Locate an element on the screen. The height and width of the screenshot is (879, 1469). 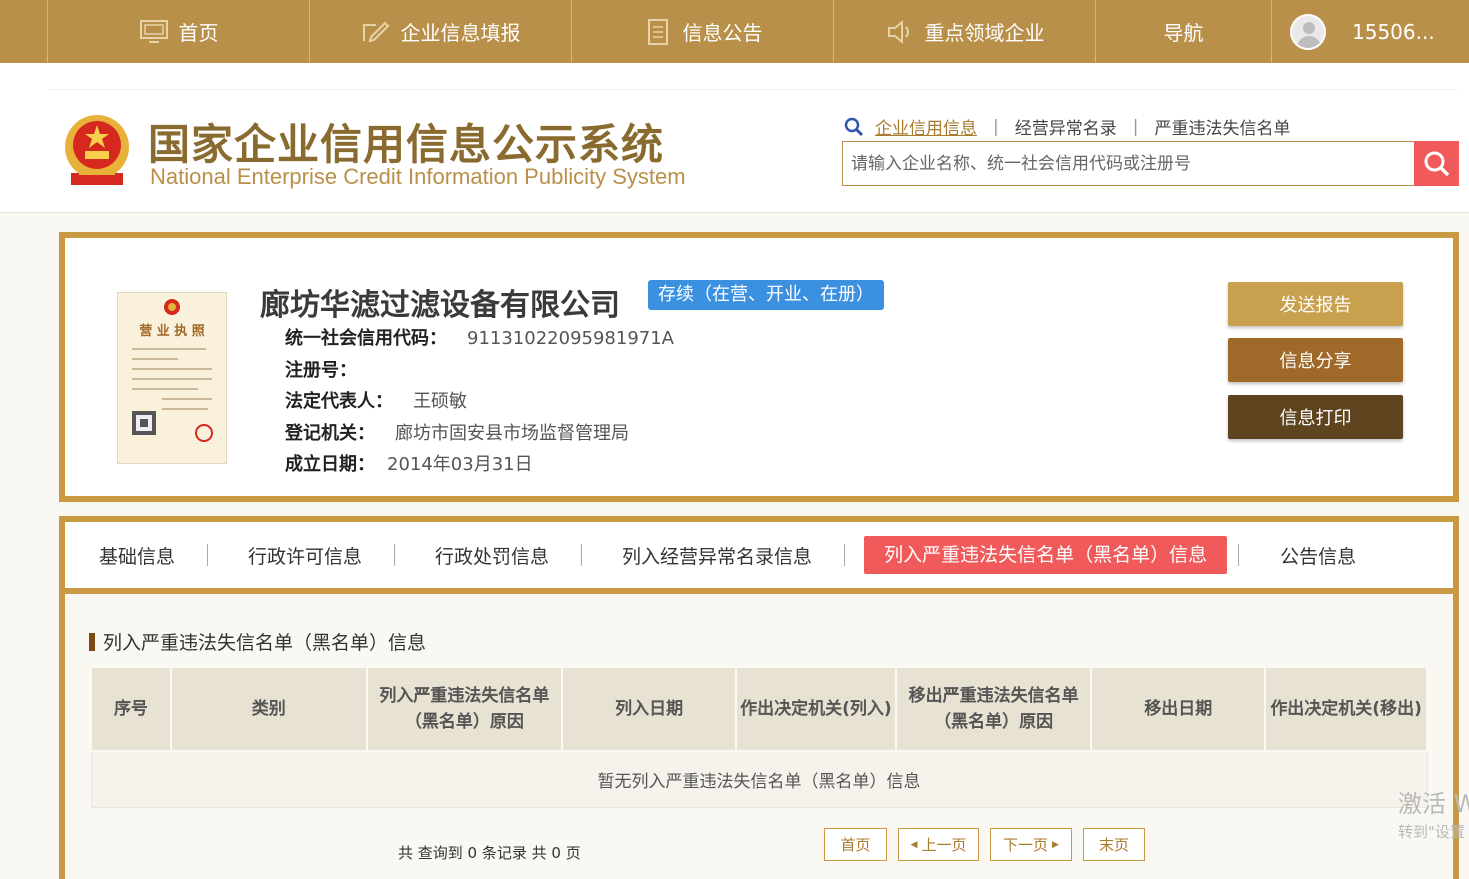
nav-home: 首页 is located at coordinates (179, 31).